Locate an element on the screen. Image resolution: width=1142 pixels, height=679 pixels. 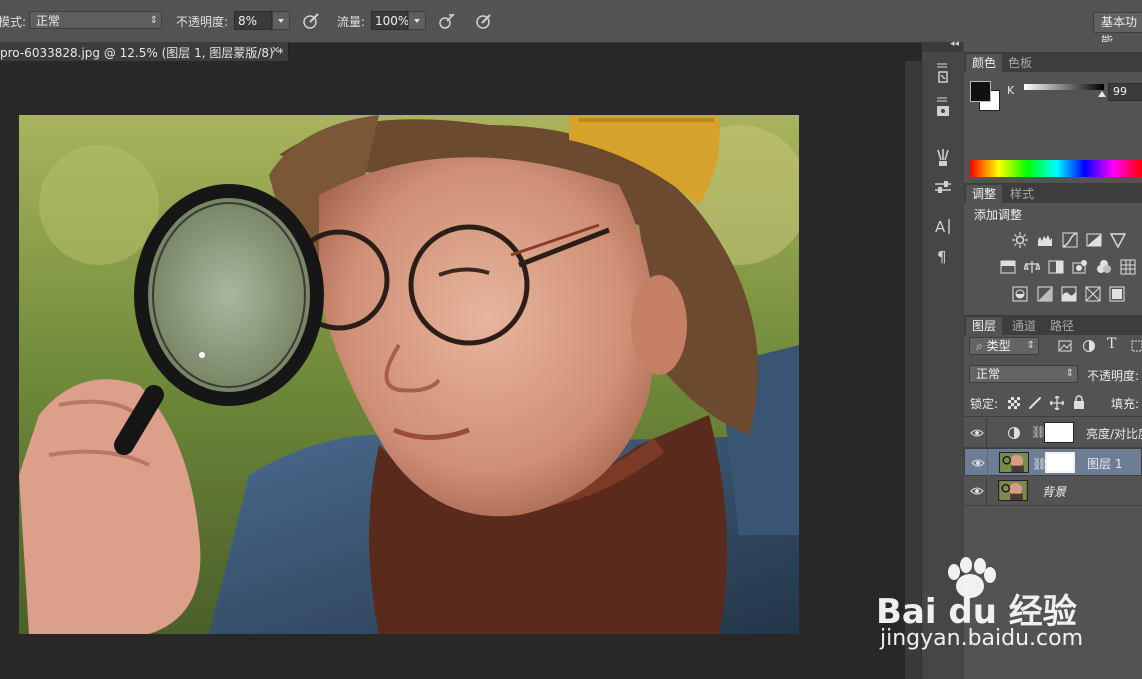
k-value-input: 99 is located at coordinates (1125, 92).